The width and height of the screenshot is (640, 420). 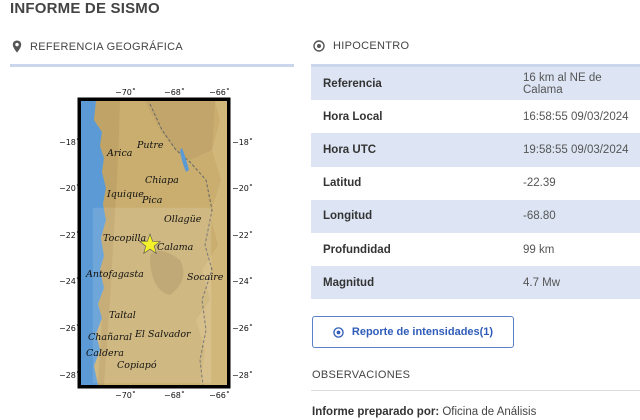 I want to click on row-label: Latitud, so click(x=342, y=183).